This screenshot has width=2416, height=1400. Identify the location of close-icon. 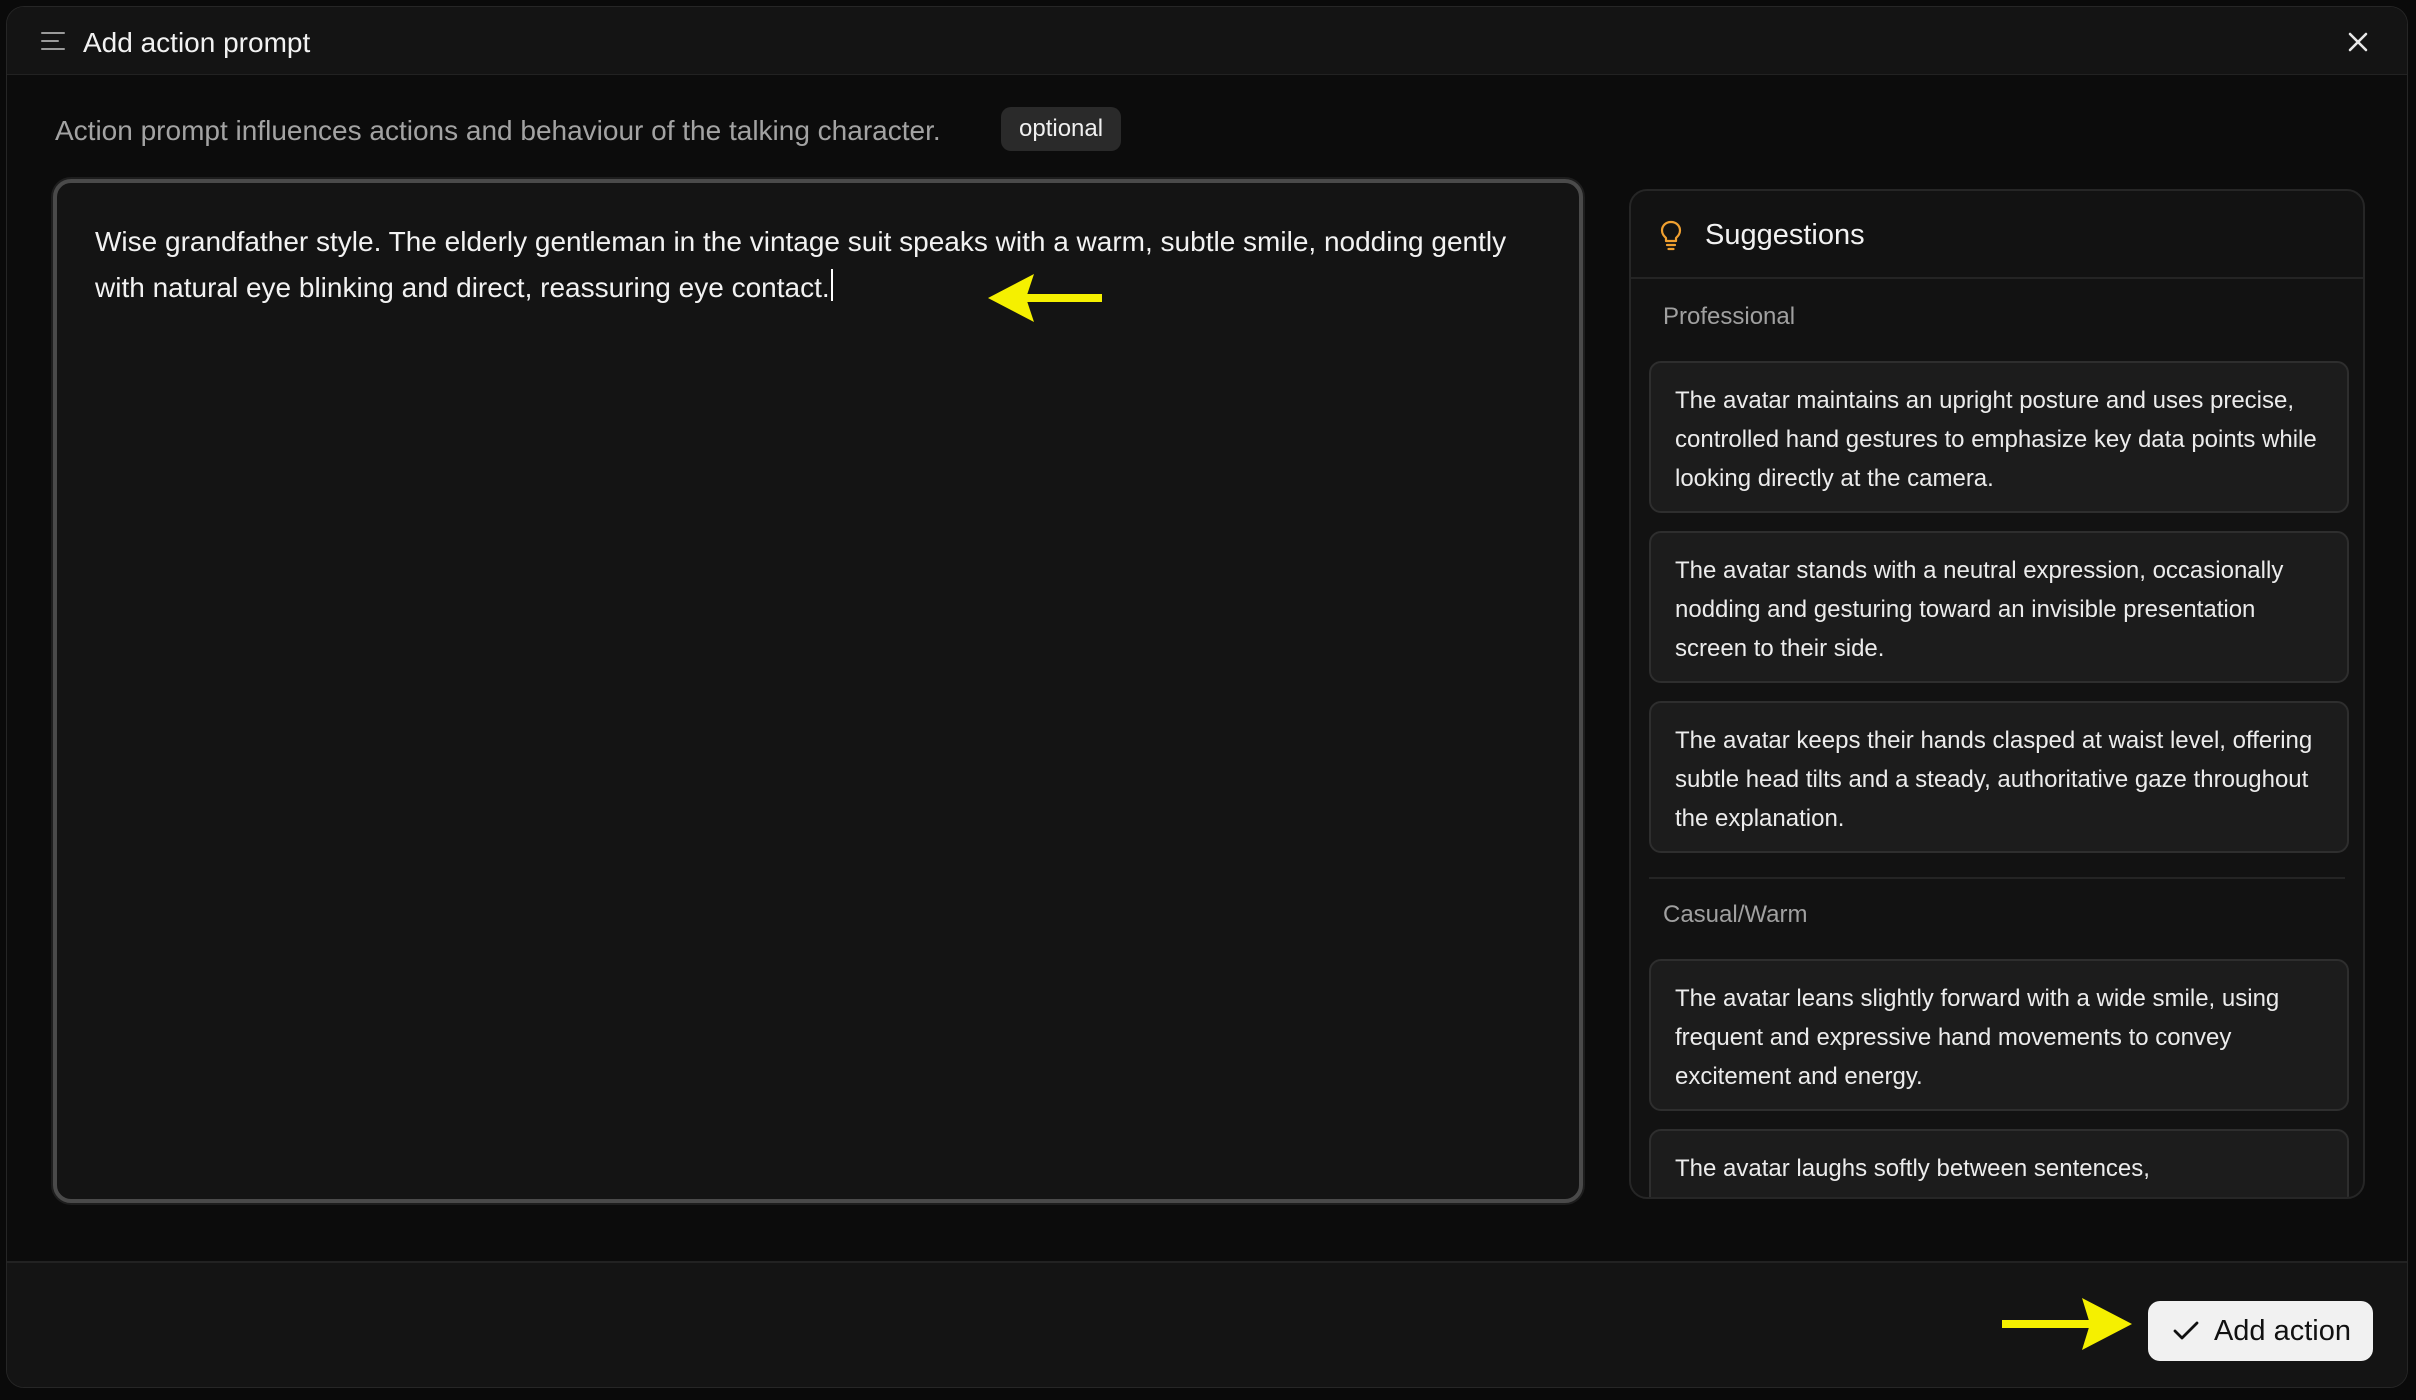
(2358, 42).